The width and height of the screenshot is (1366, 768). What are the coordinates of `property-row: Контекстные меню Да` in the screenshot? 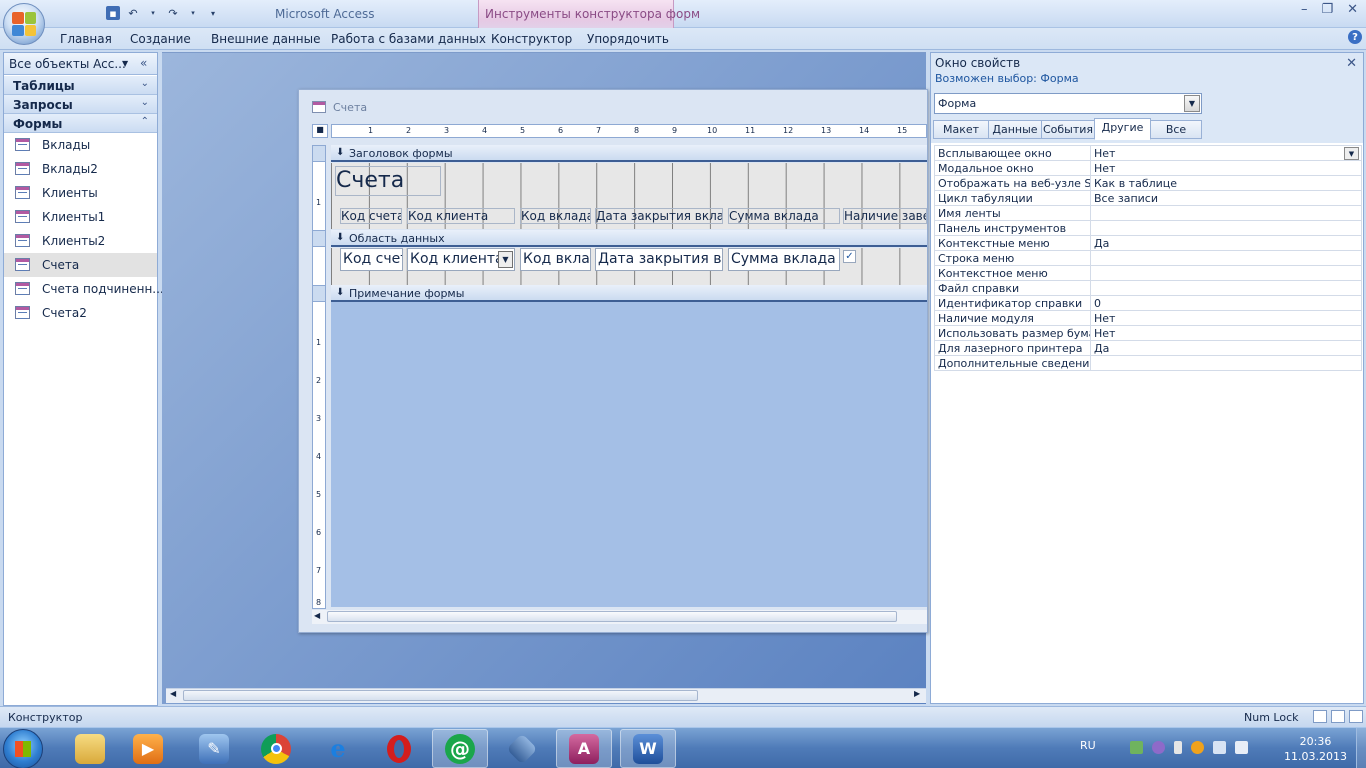 It's located at (1148, 243).